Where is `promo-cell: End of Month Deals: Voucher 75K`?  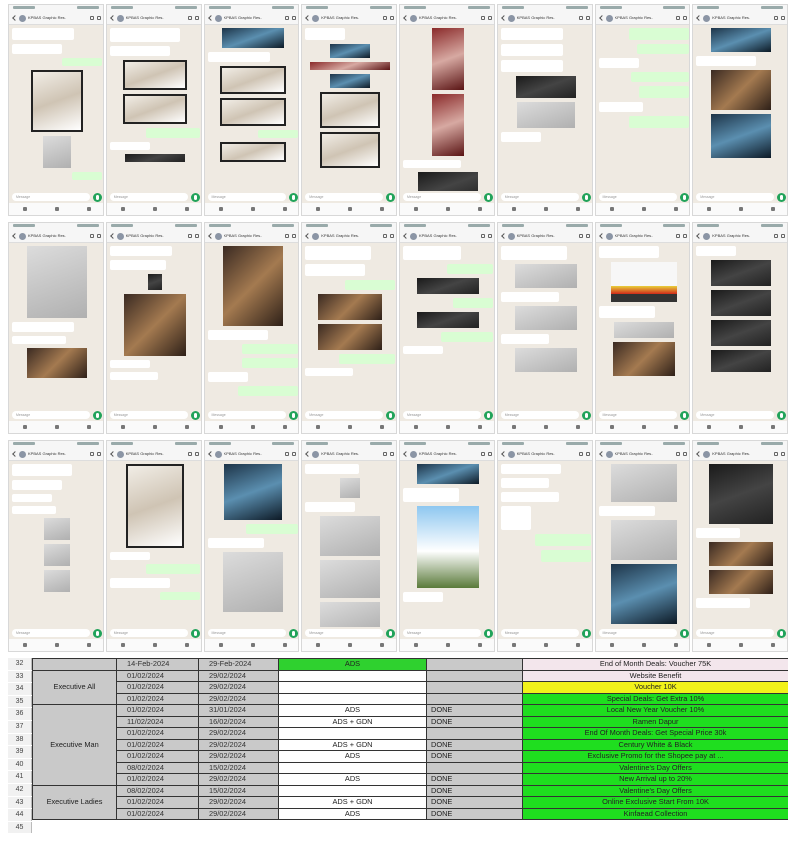 promo-cell: End of Month Deals: Voucher 75K is located at coordinates (655, 664).